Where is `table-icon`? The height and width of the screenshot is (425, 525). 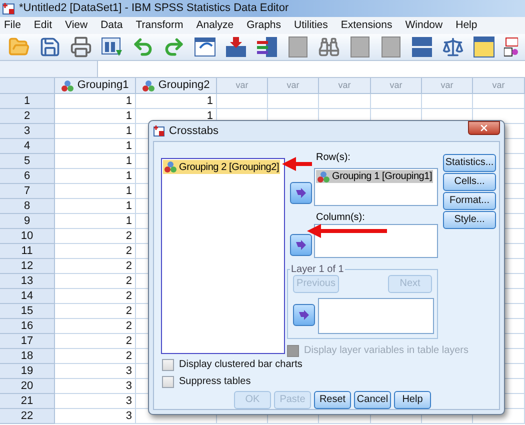 table-icon is located at coordinates (422, 47).